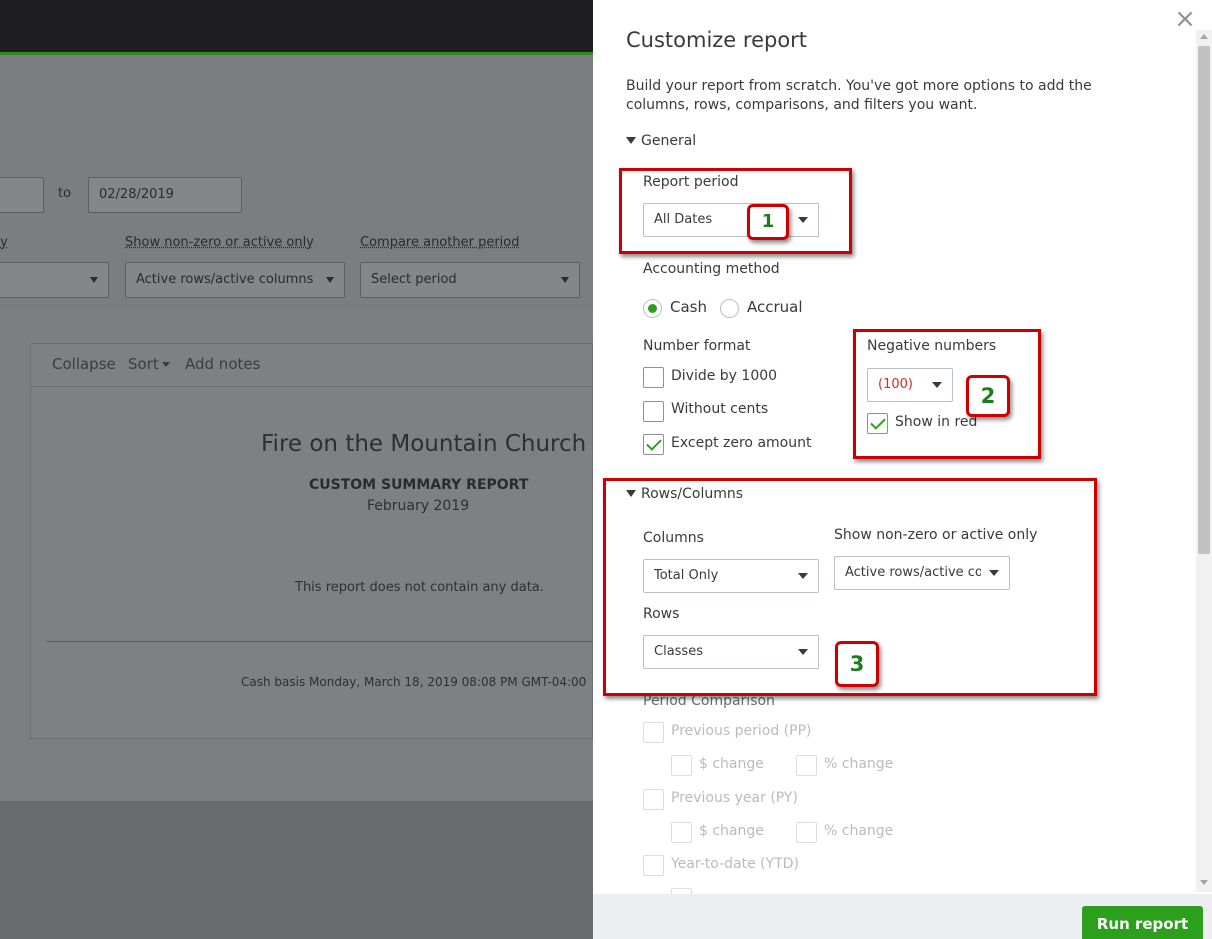  Describe the element at coordinates (219, 242) in the screenshot. I see `show-nonzero-label: Show non-zero or active only` at that location.